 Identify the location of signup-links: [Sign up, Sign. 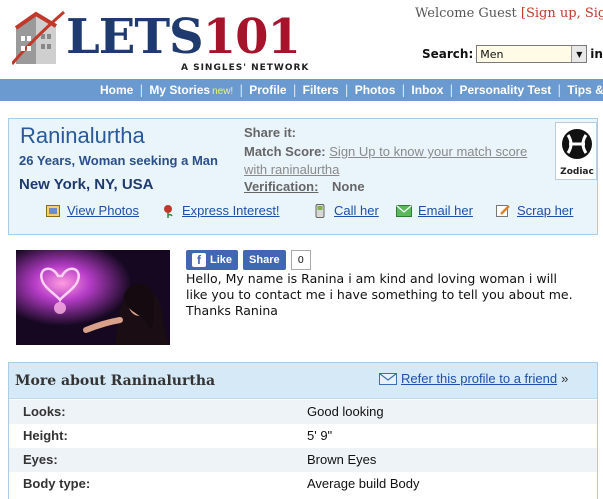
(562, 13).